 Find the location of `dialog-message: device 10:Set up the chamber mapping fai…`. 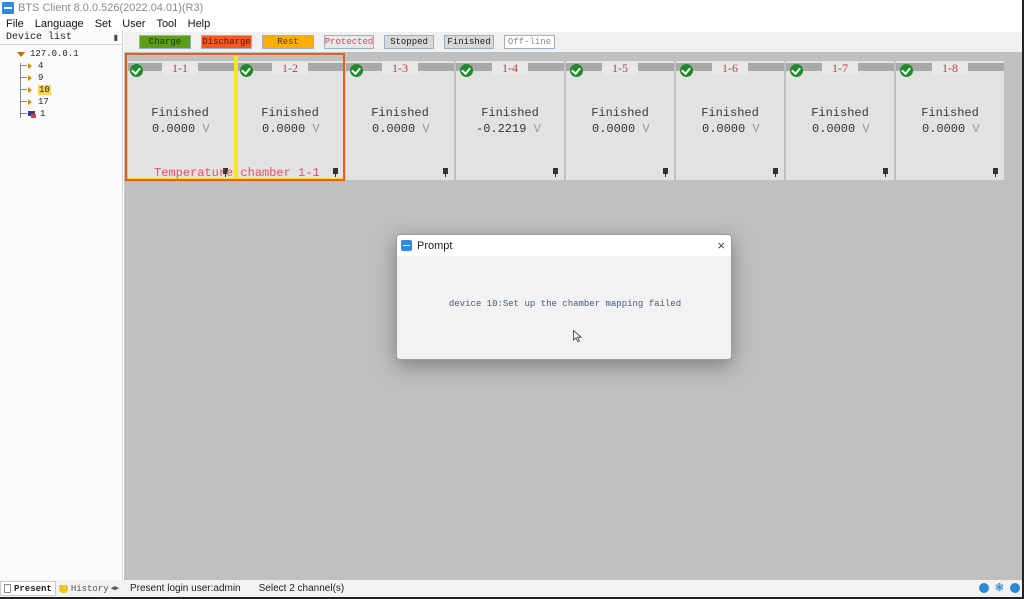

dialog-message: device 10:Set up the chamber mapping fai… is located at coordinates (565, 304).